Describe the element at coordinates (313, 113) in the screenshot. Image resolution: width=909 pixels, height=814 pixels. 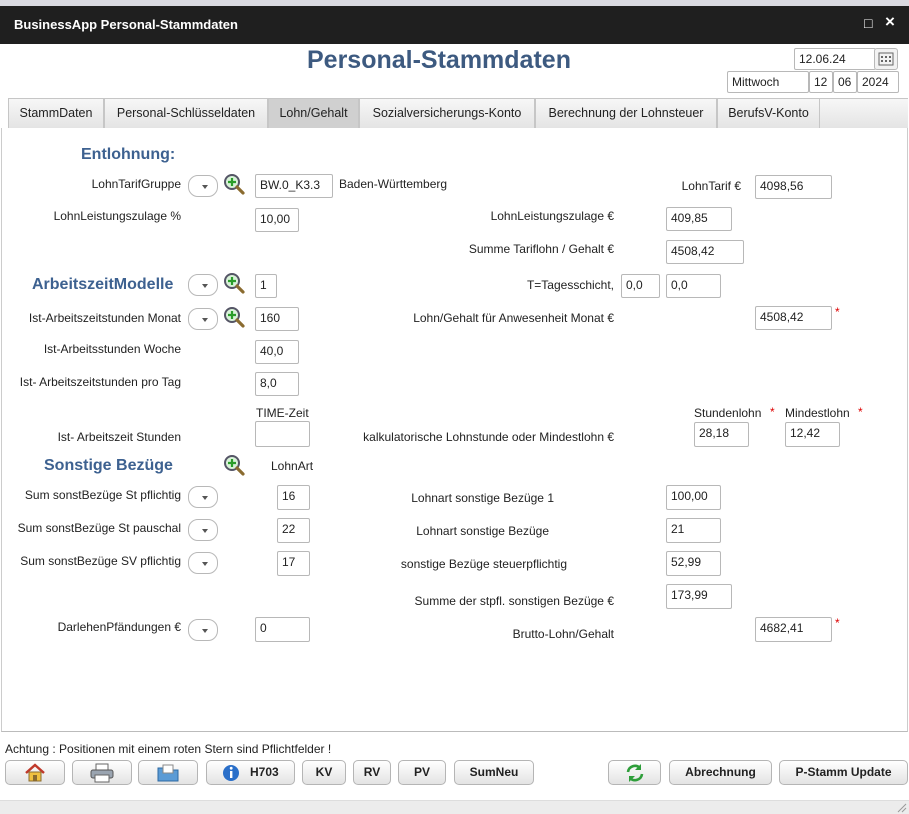
I see `tab-lohn-gehalt: Lohn/Gehalt` at that location.